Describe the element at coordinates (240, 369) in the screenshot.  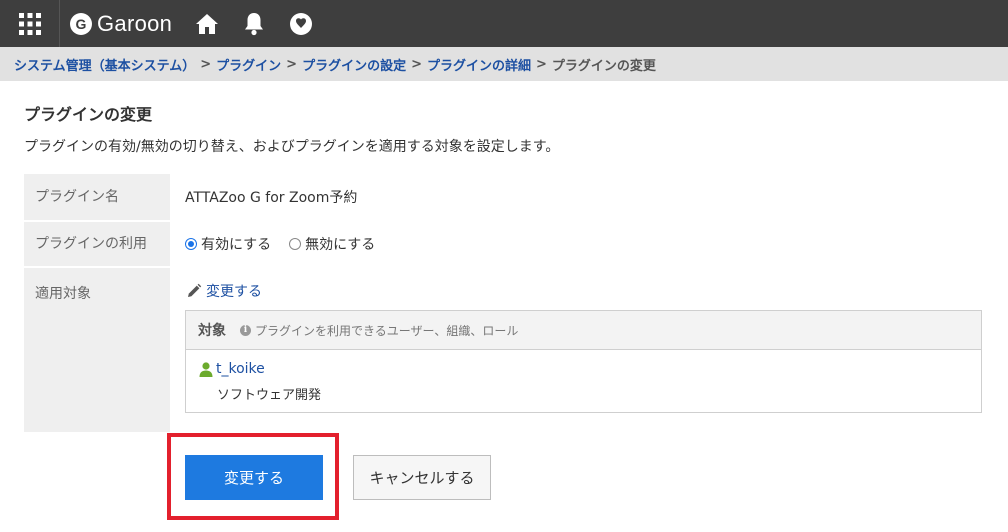
I see `target-user-link: t_koike` at that location.